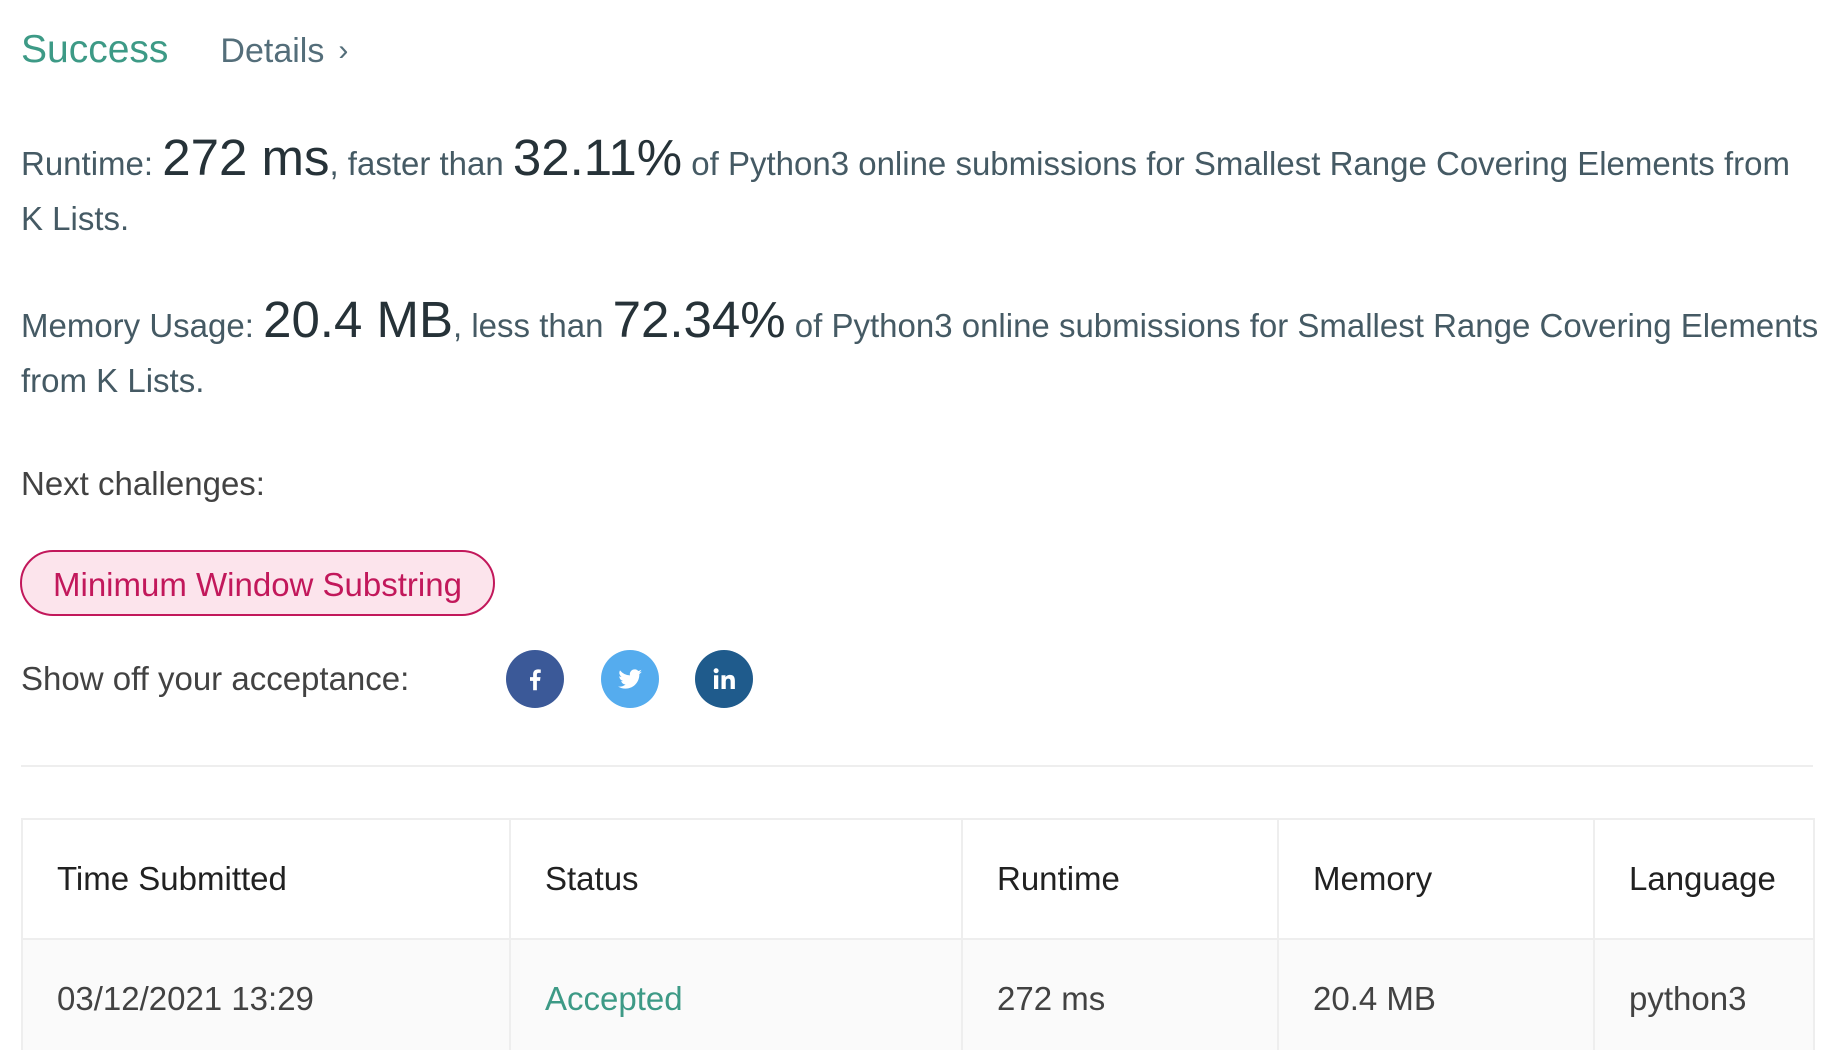 The image size is (1834, 1050). Describe the element at coordinates (358, 319) in the screenshot. I see `memory-value: 20.4 MB` at that location.